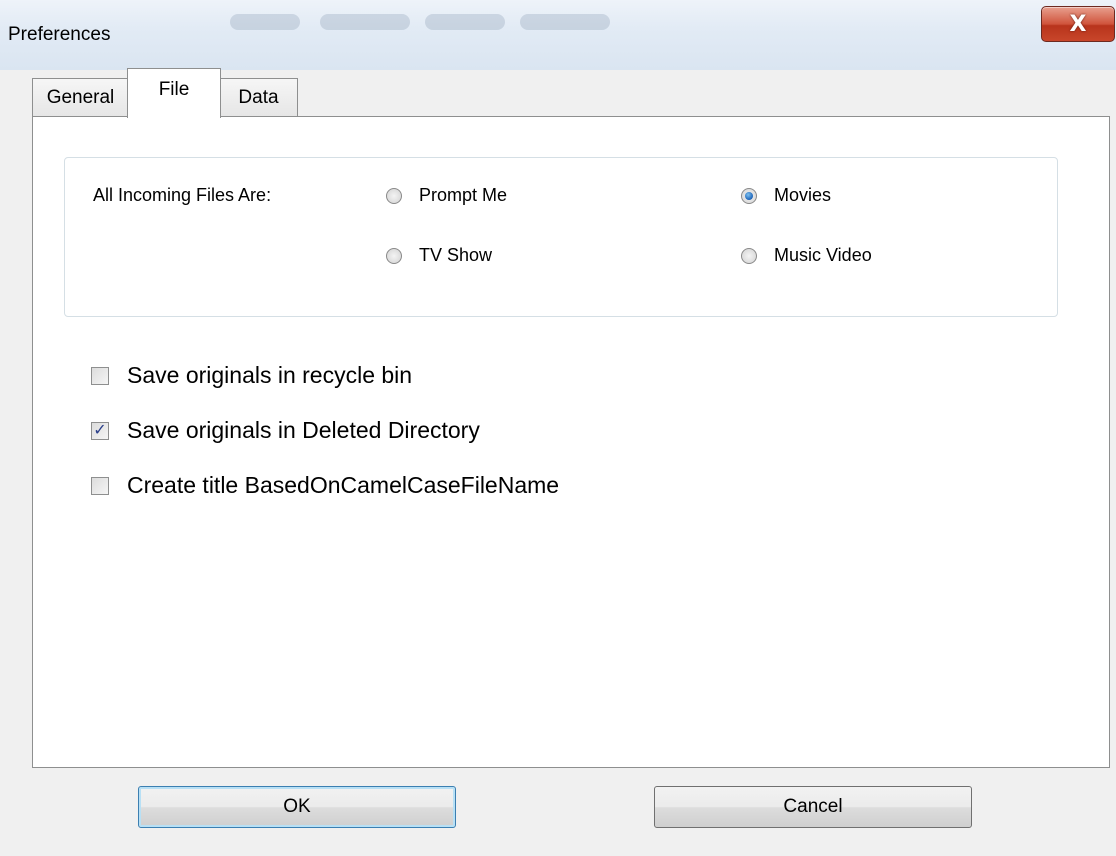 The height and width of the screenshot is (856, 1116). I want to click on radio-label: Music Video, so click(823, 255).